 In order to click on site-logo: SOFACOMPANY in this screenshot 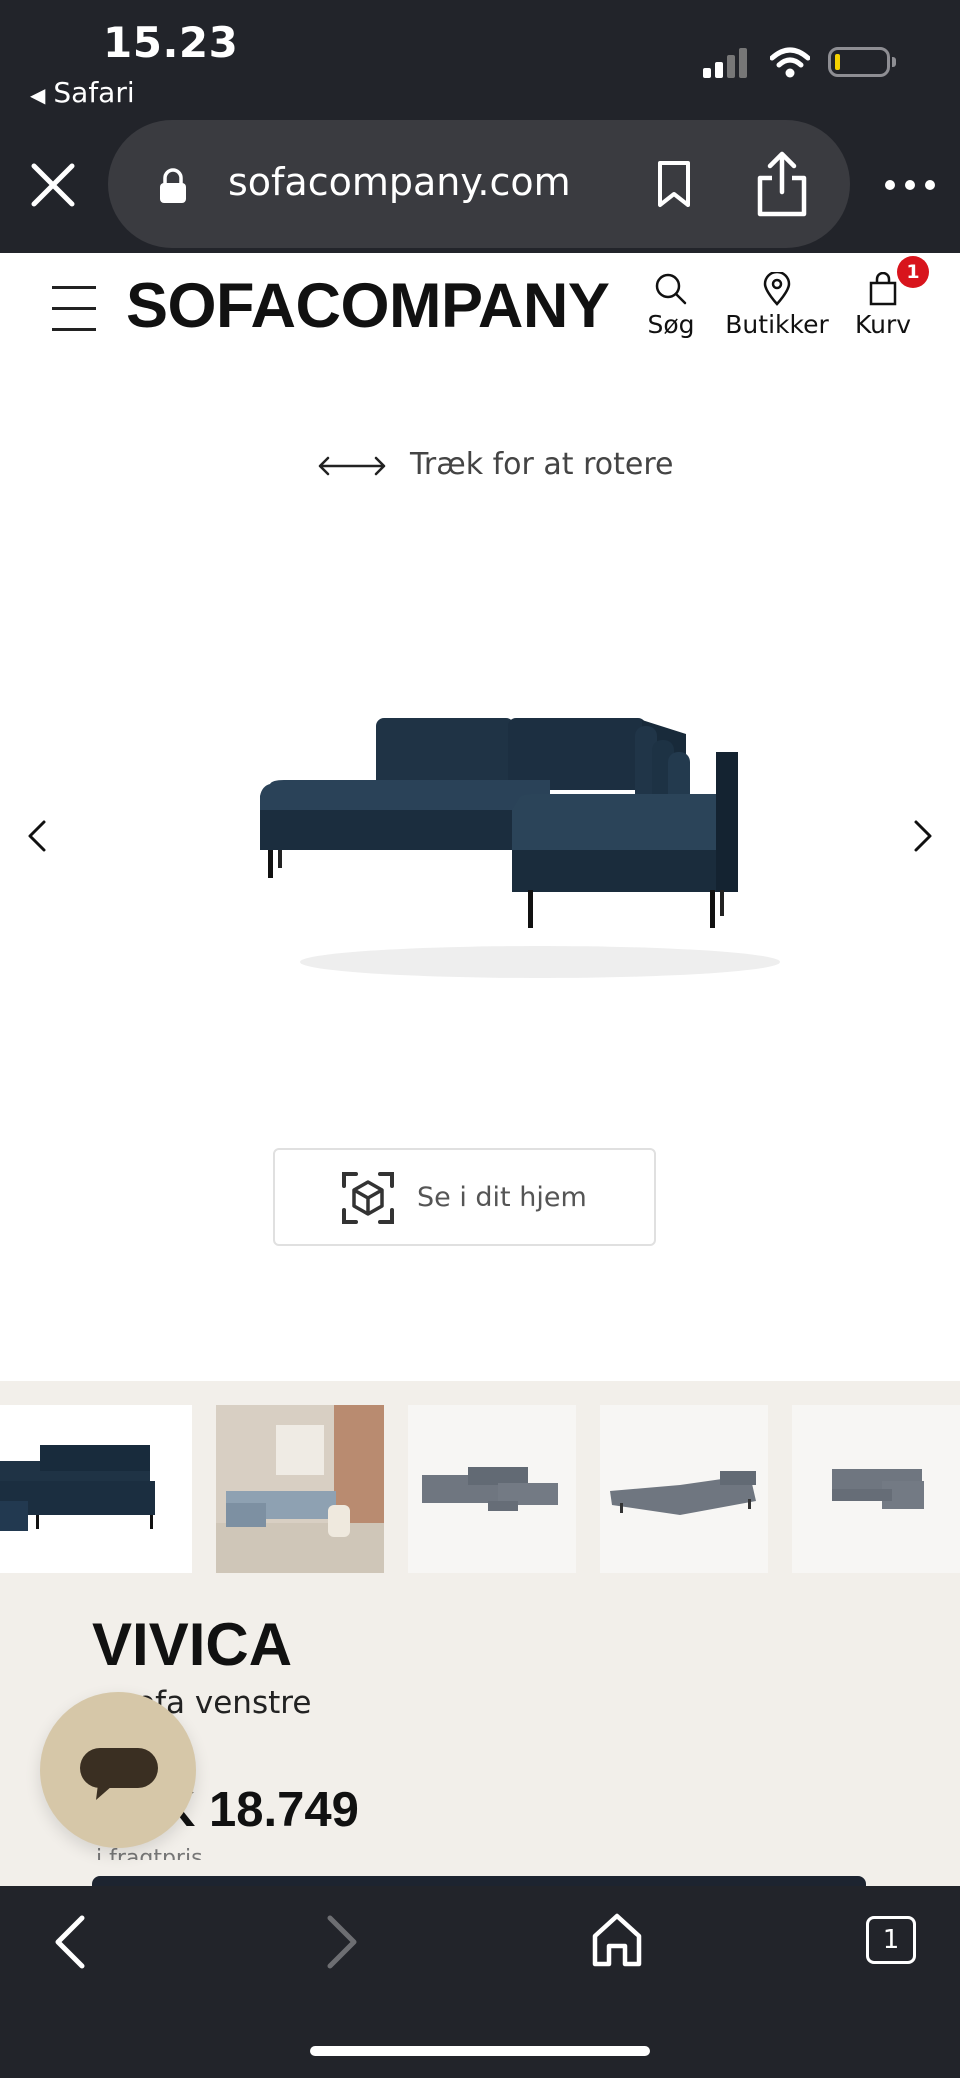, I will do `click(368, 306)`.